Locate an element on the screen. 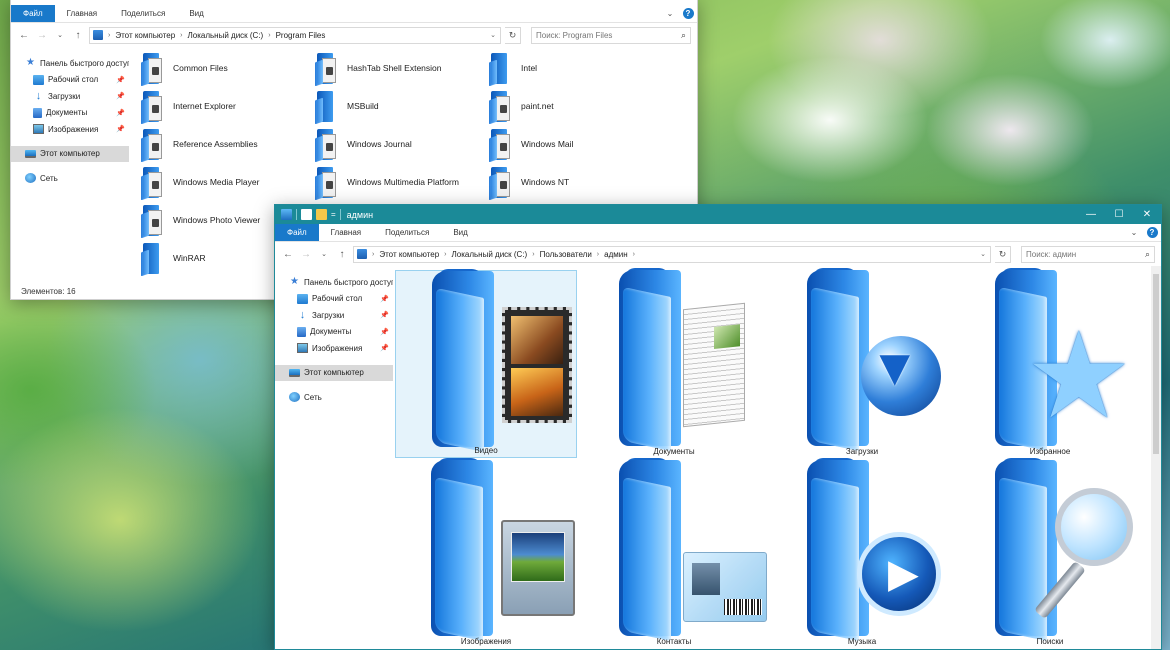 The width and height of the screenshot is (1170, 650). breadcrumb-users: Пользователи is located at coordinates (566, 254).